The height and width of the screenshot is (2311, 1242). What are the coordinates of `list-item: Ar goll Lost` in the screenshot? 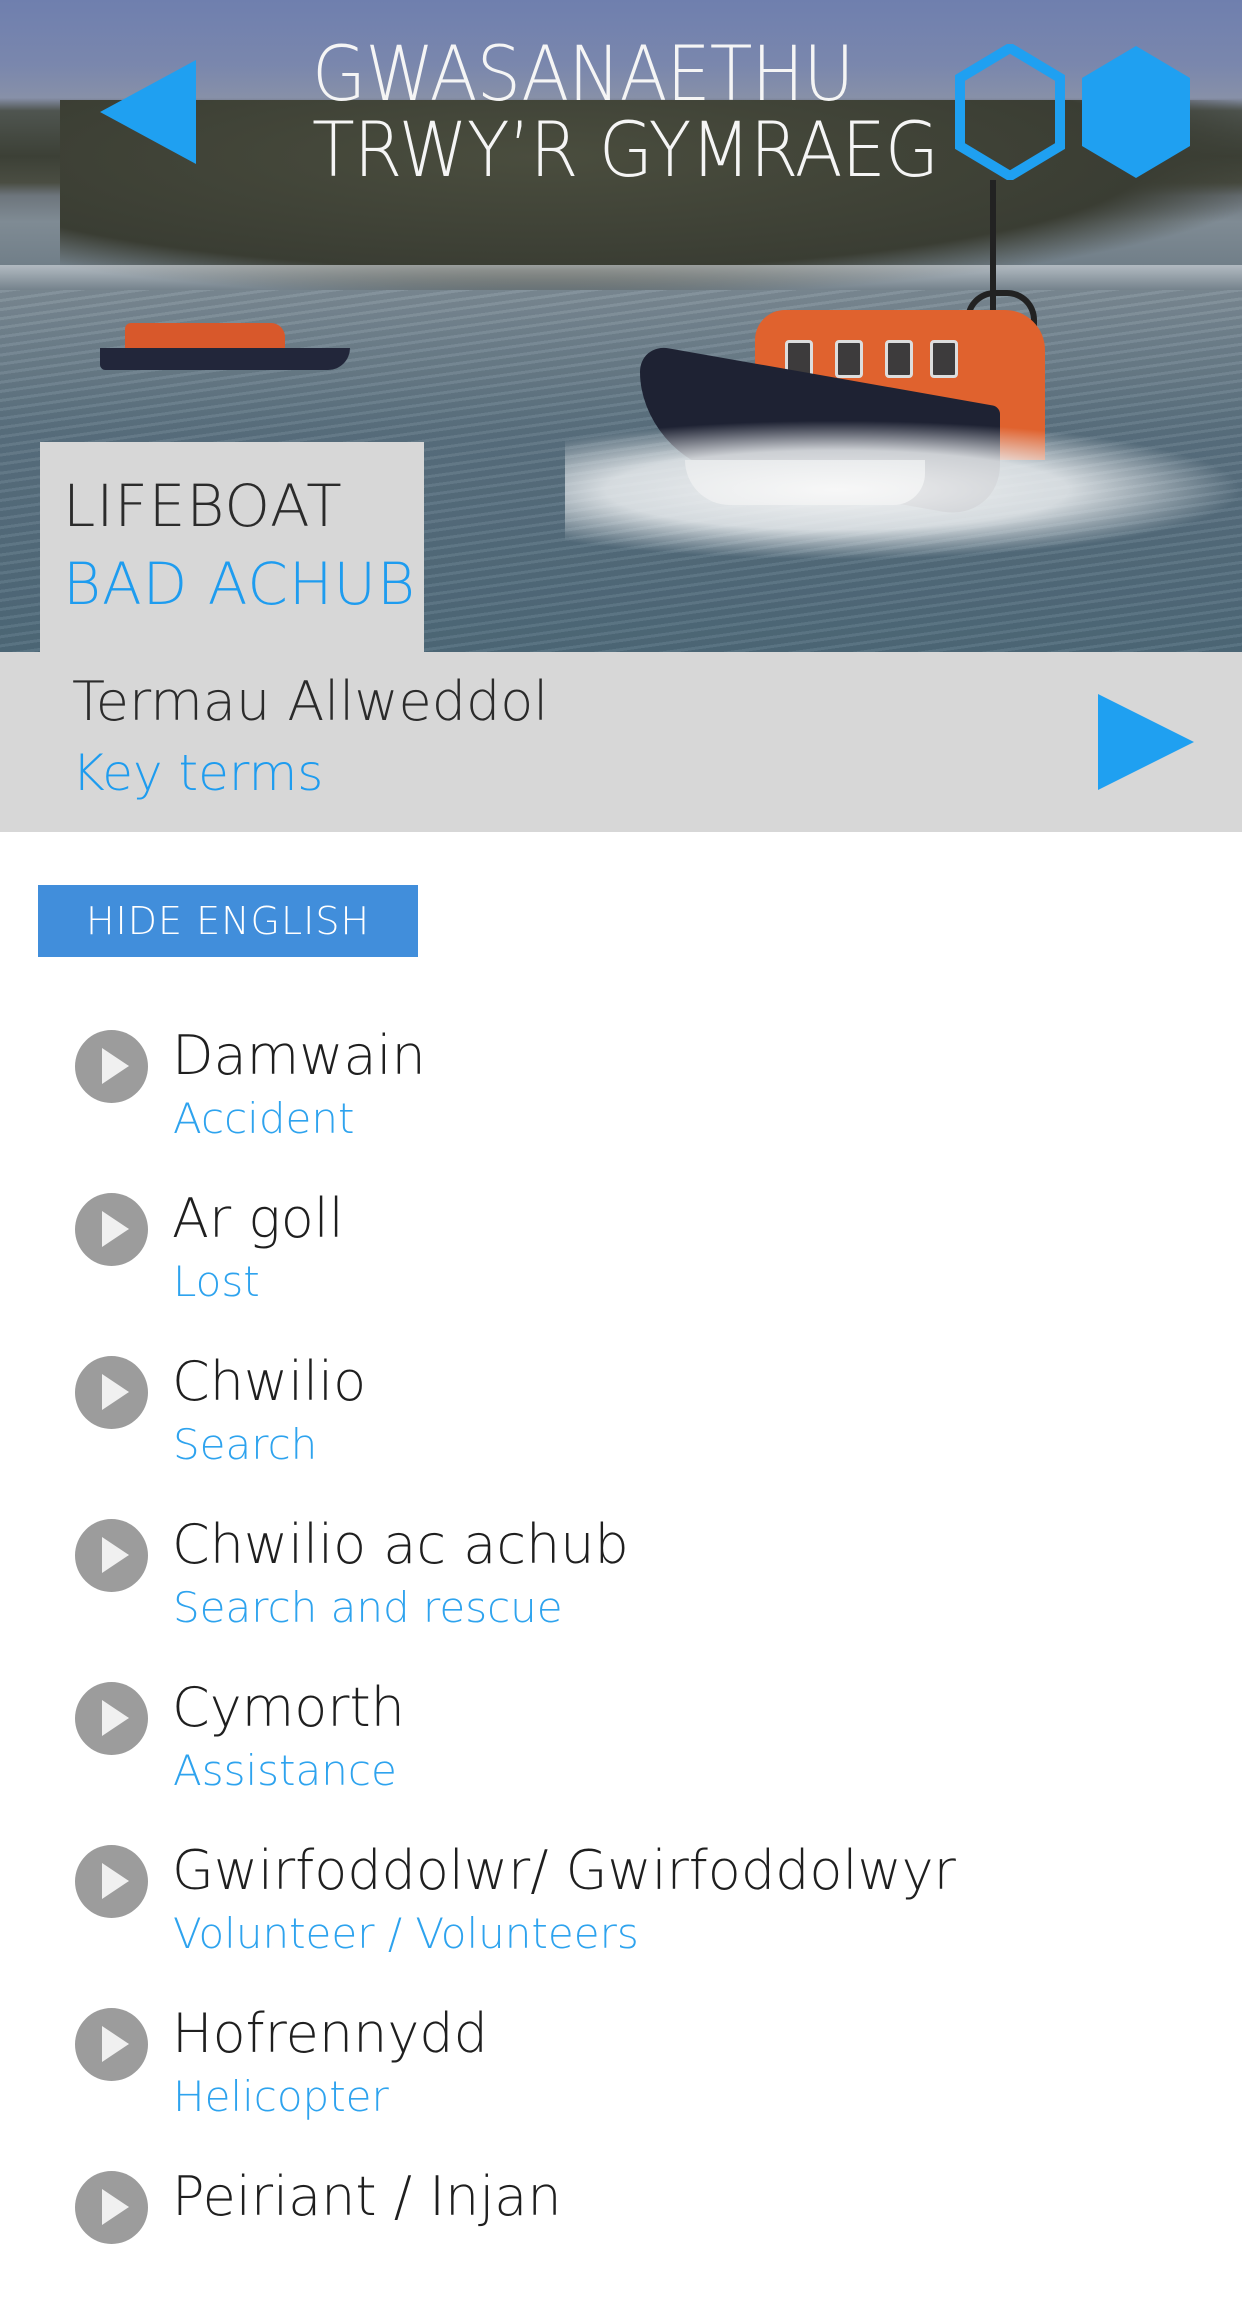 It's located at (621, 1260).